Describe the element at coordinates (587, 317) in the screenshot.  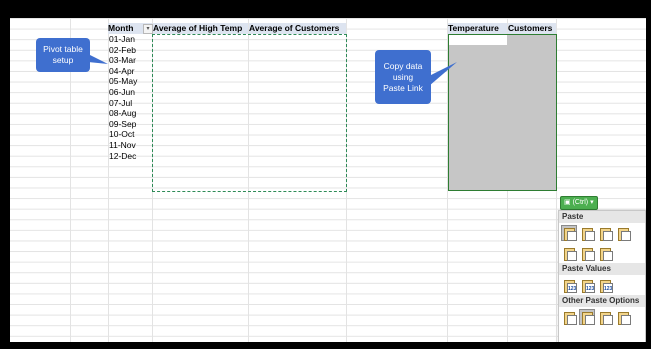
I see `paste-link-icon` at that location.